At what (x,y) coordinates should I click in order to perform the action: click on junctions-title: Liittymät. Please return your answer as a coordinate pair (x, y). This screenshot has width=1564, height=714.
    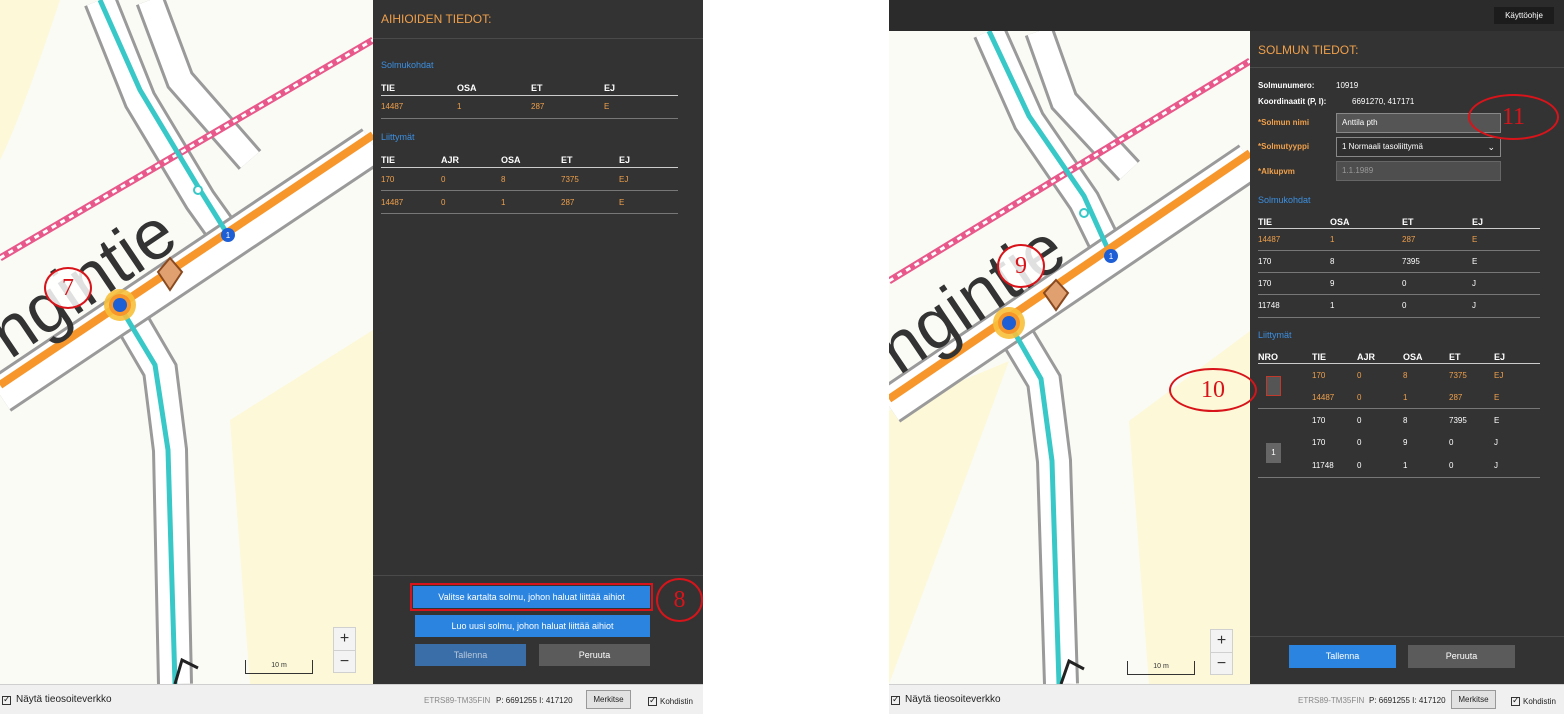
    Looking at the image, I should click on (398, 137).